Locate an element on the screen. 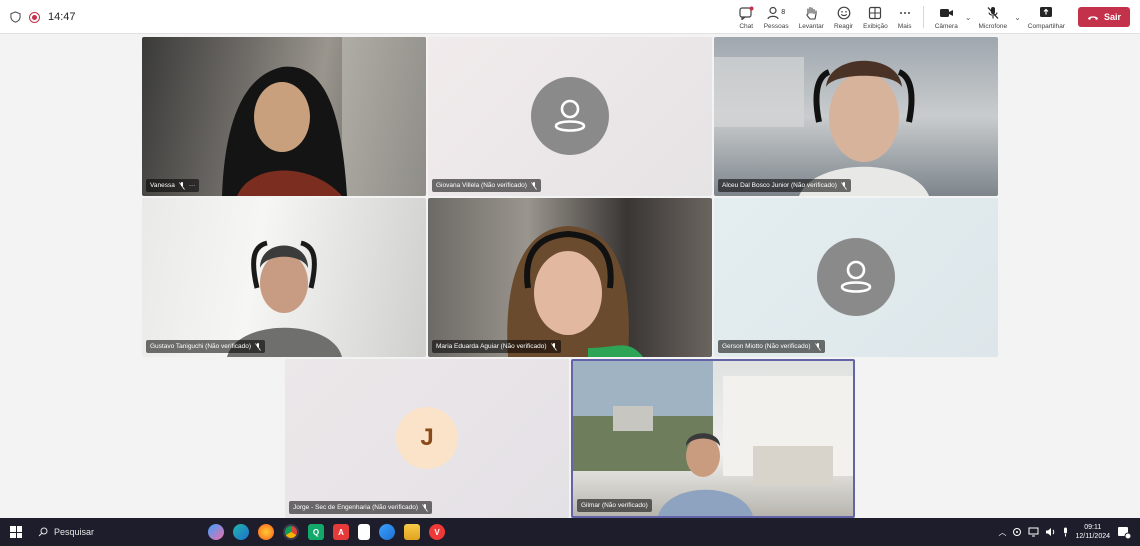 This screenshot has height=546, width=1140. participant-nametag: Maria Eduarda Aguiar (Não verificado) is located at coordinates (496, 346).